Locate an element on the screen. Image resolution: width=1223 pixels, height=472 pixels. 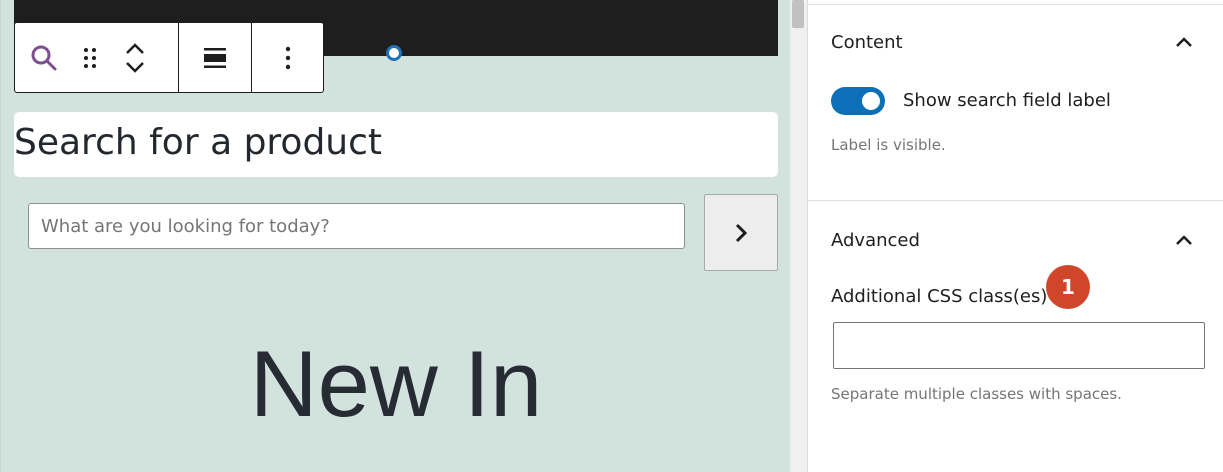
search-icon is located at coordinates (44, 57).